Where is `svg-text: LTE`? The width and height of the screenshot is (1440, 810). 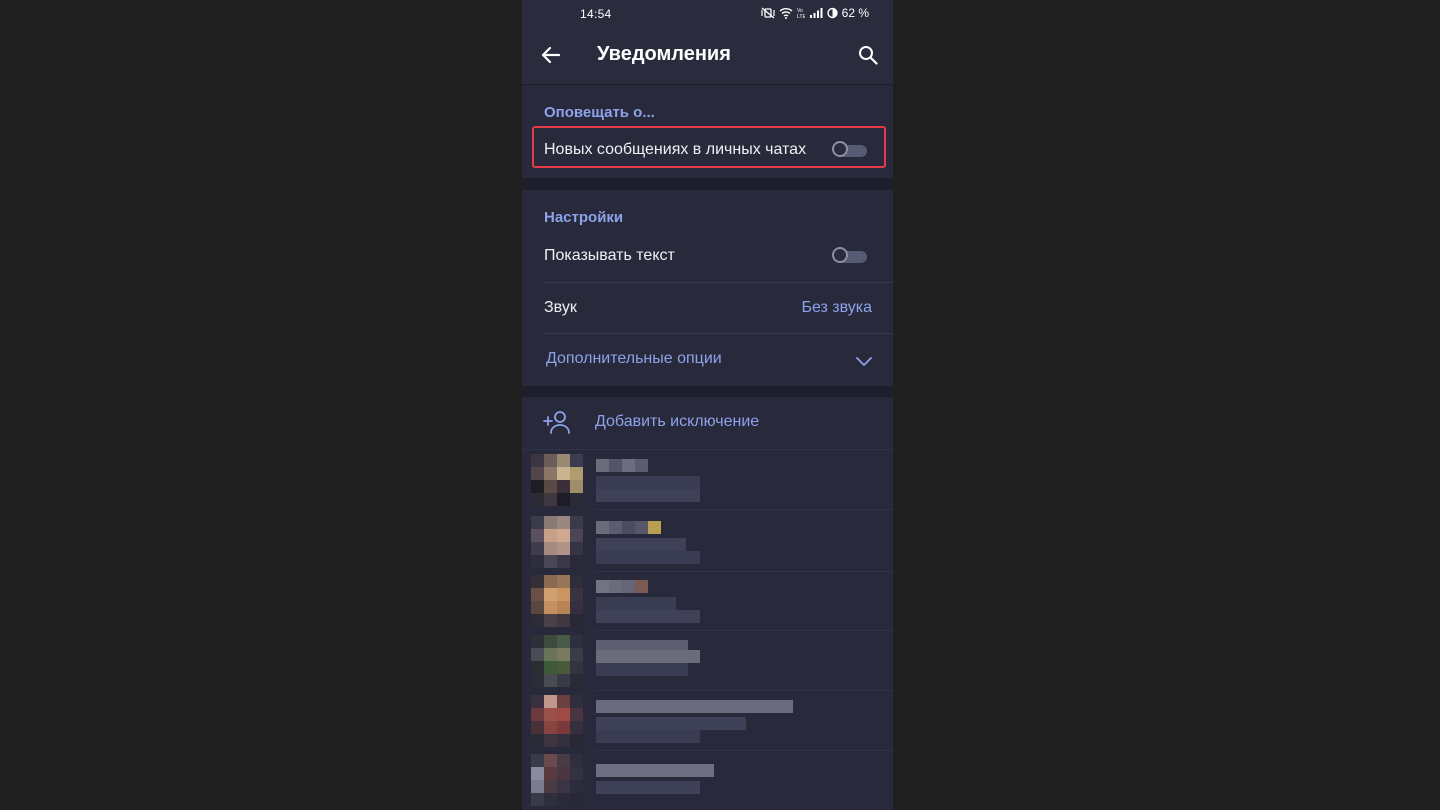
svg-text: LTE is located at coordinates (801, 16).